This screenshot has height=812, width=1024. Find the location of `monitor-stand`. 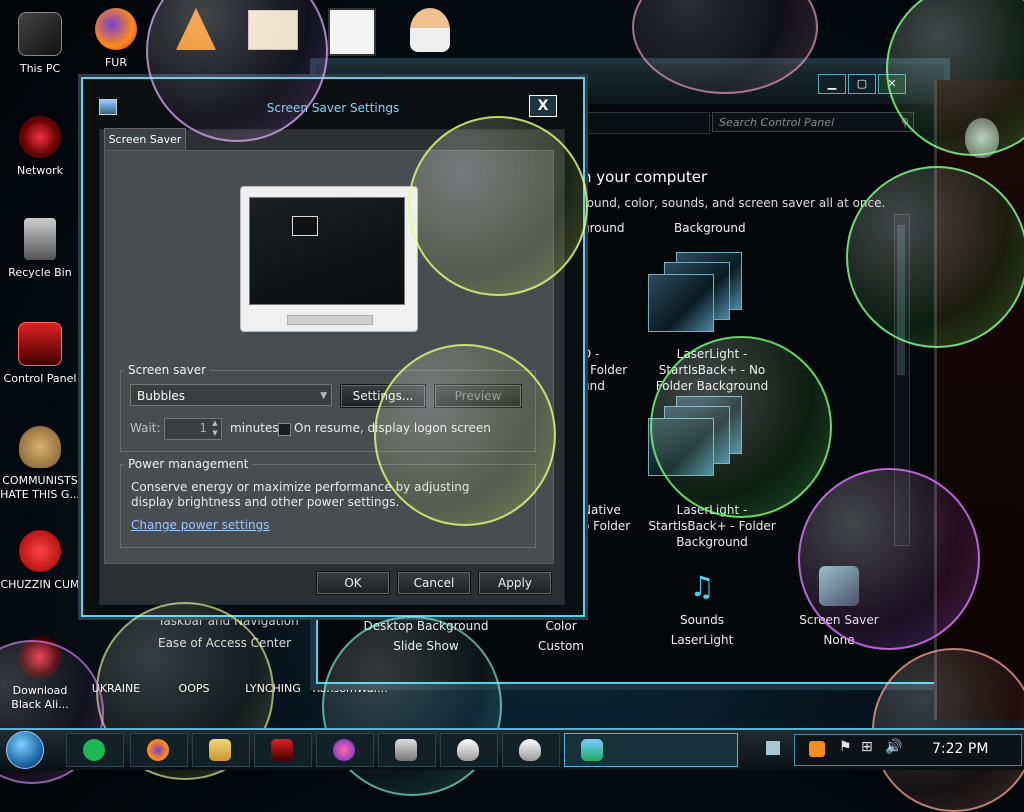

monitor-stand is located at coordinates (330, 320).